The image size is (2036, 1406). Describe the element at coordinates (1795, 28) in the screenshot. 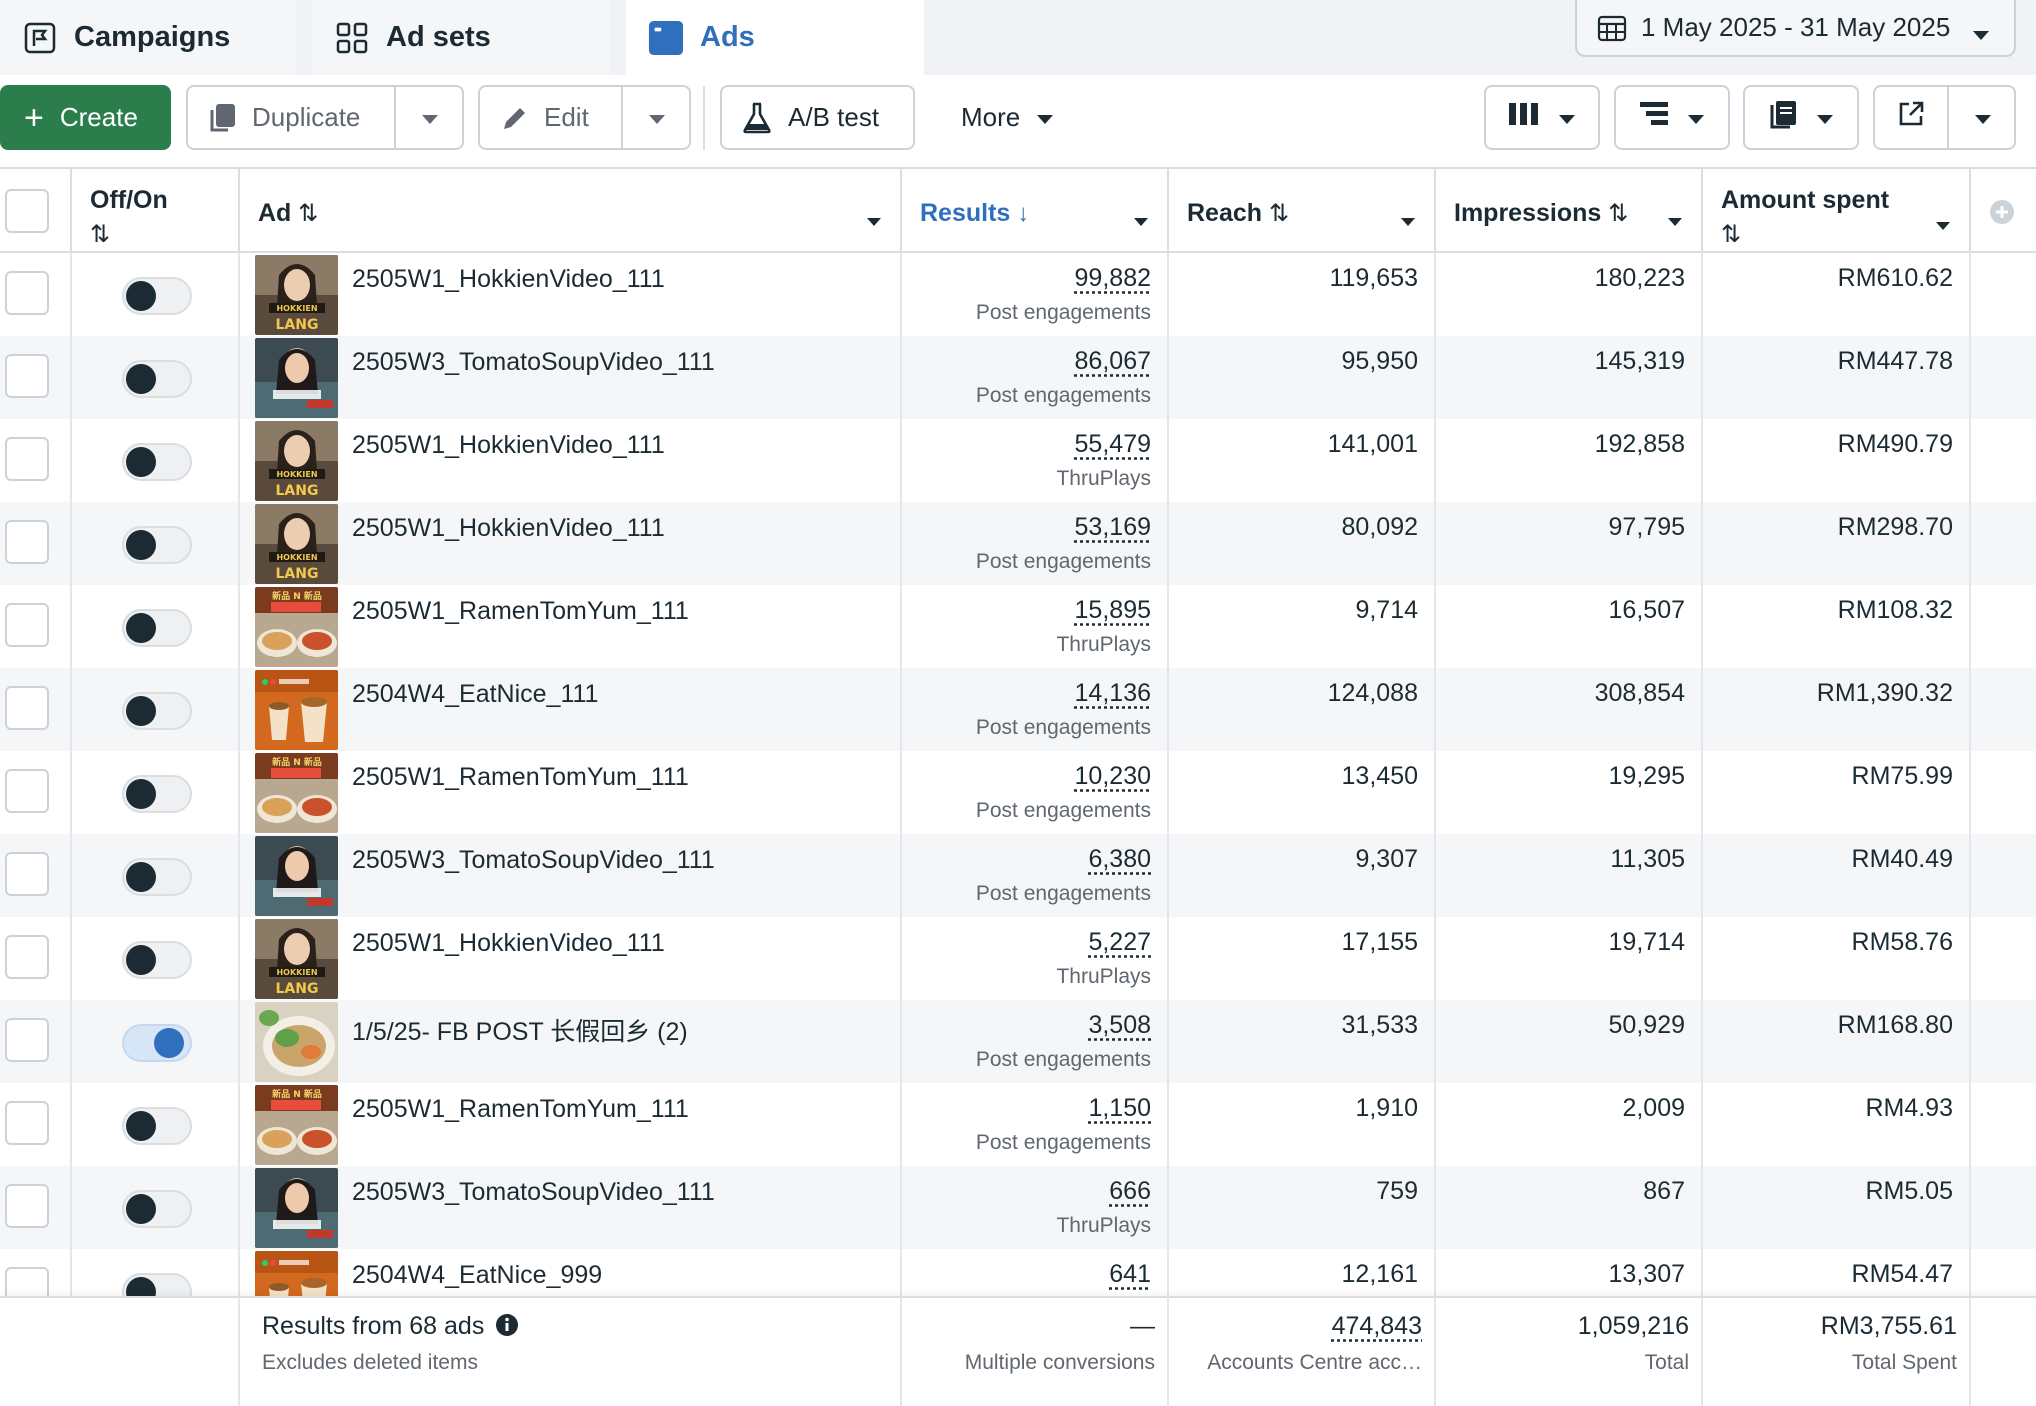

I see `date-range-picker: 1 May 2025 - 31 May 2025` at that location.